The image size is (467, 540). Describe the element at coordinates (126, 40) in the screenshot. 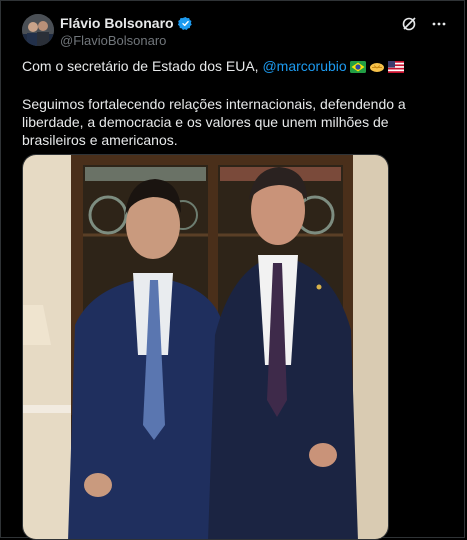

I see `handle: @FlavioBolsonaro` at that location.